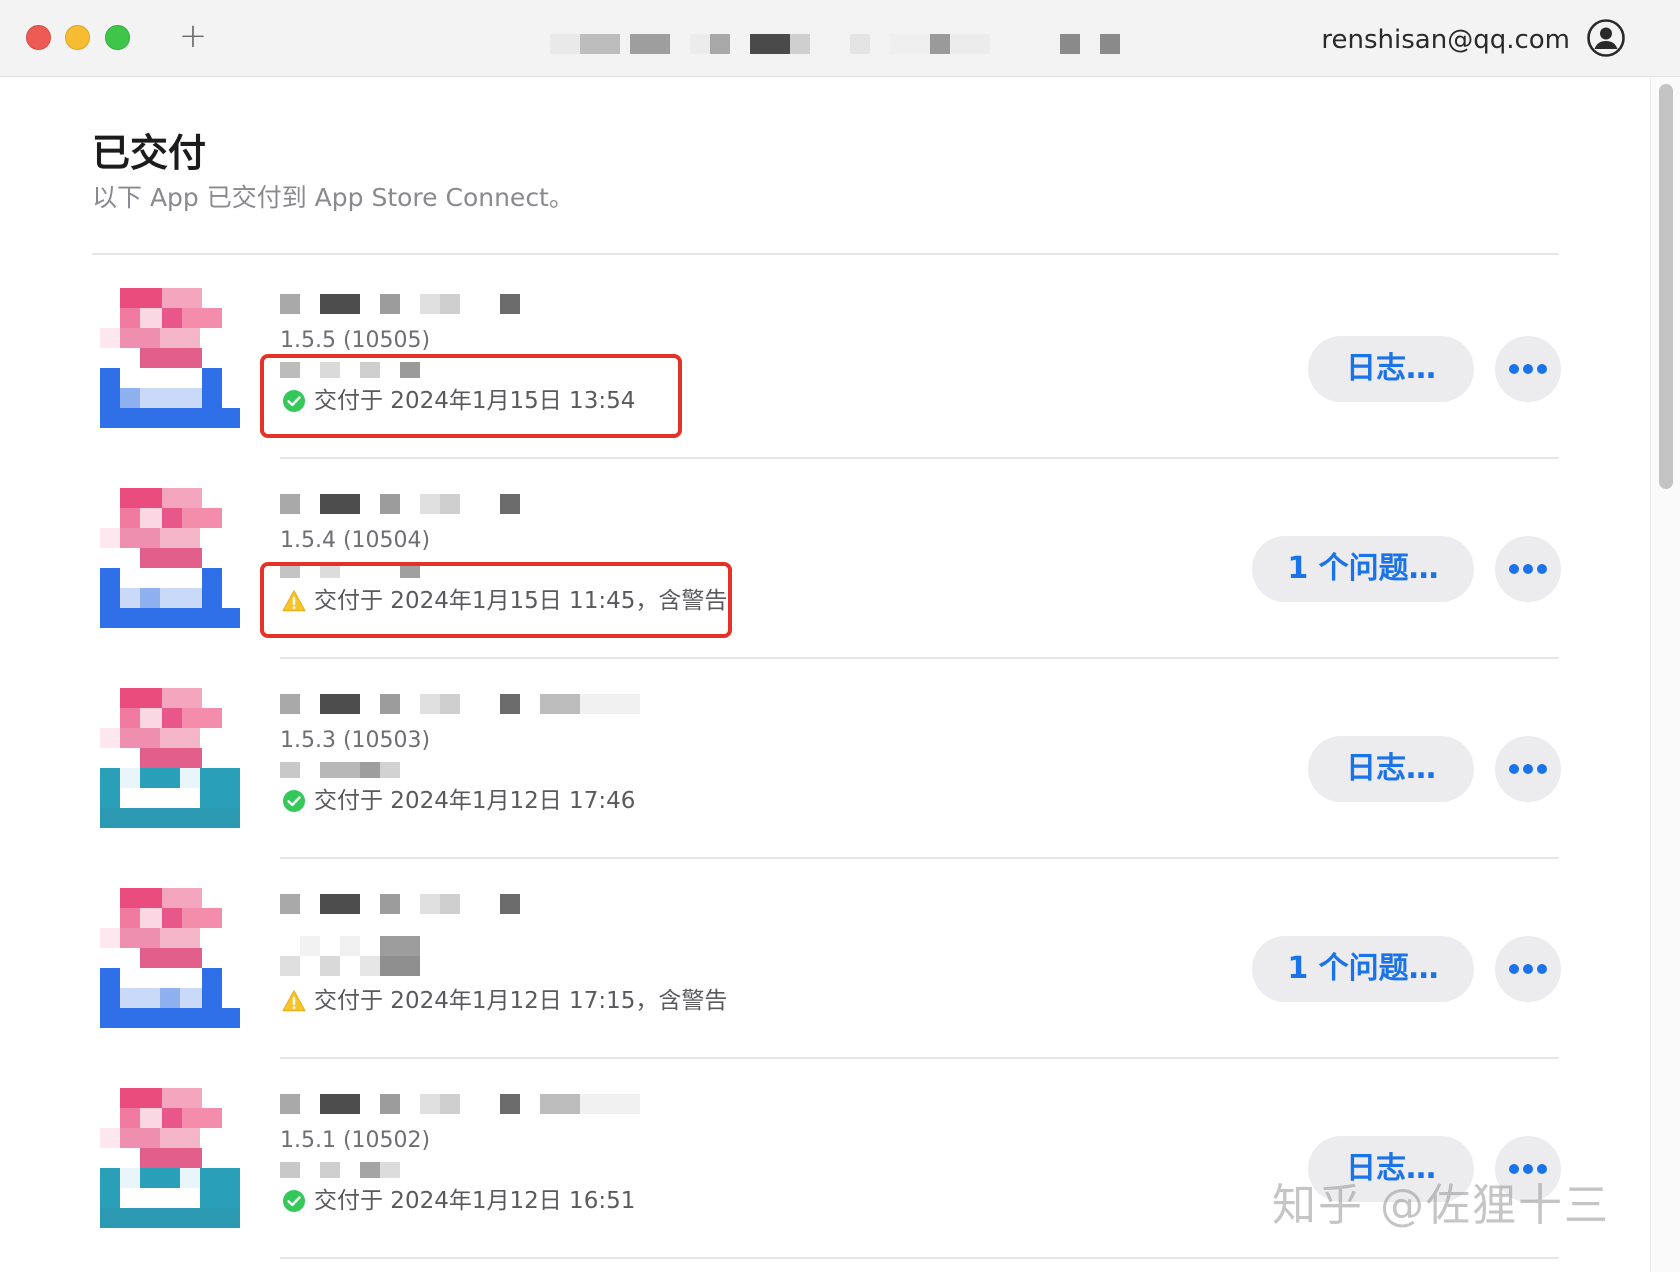 This screenshot has height=1272, width=1680. What do you see at coordinates (333, 197) in the screenshot?
I see `page-subtitle: 以下 App 已交付到 App Store Connect。` at bounding box center [333, 197].